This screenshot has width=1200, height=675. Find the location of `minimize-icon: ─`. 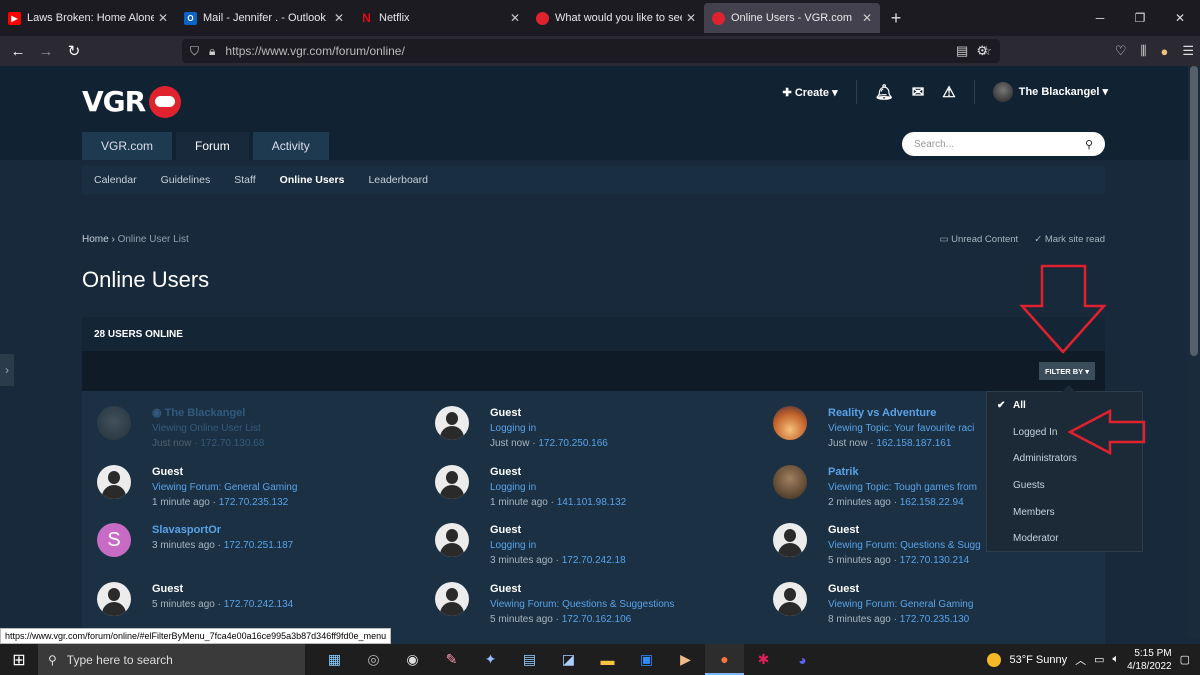

minimize-icon: ─ is located at coordinates (1100, 18).